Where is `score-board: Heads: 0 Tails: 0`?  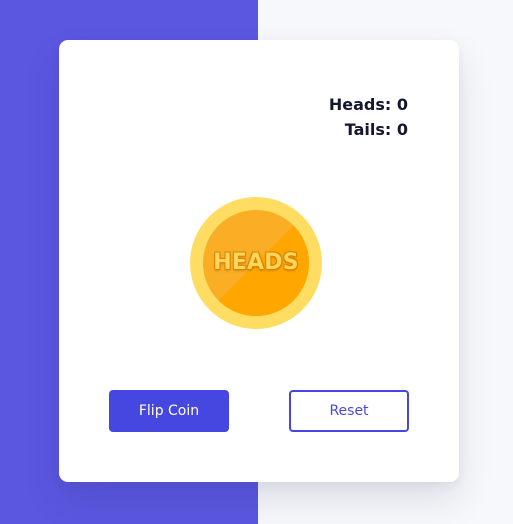 score-board: Heads: 0 Tails: 0 is located at coordinates (368, 117).